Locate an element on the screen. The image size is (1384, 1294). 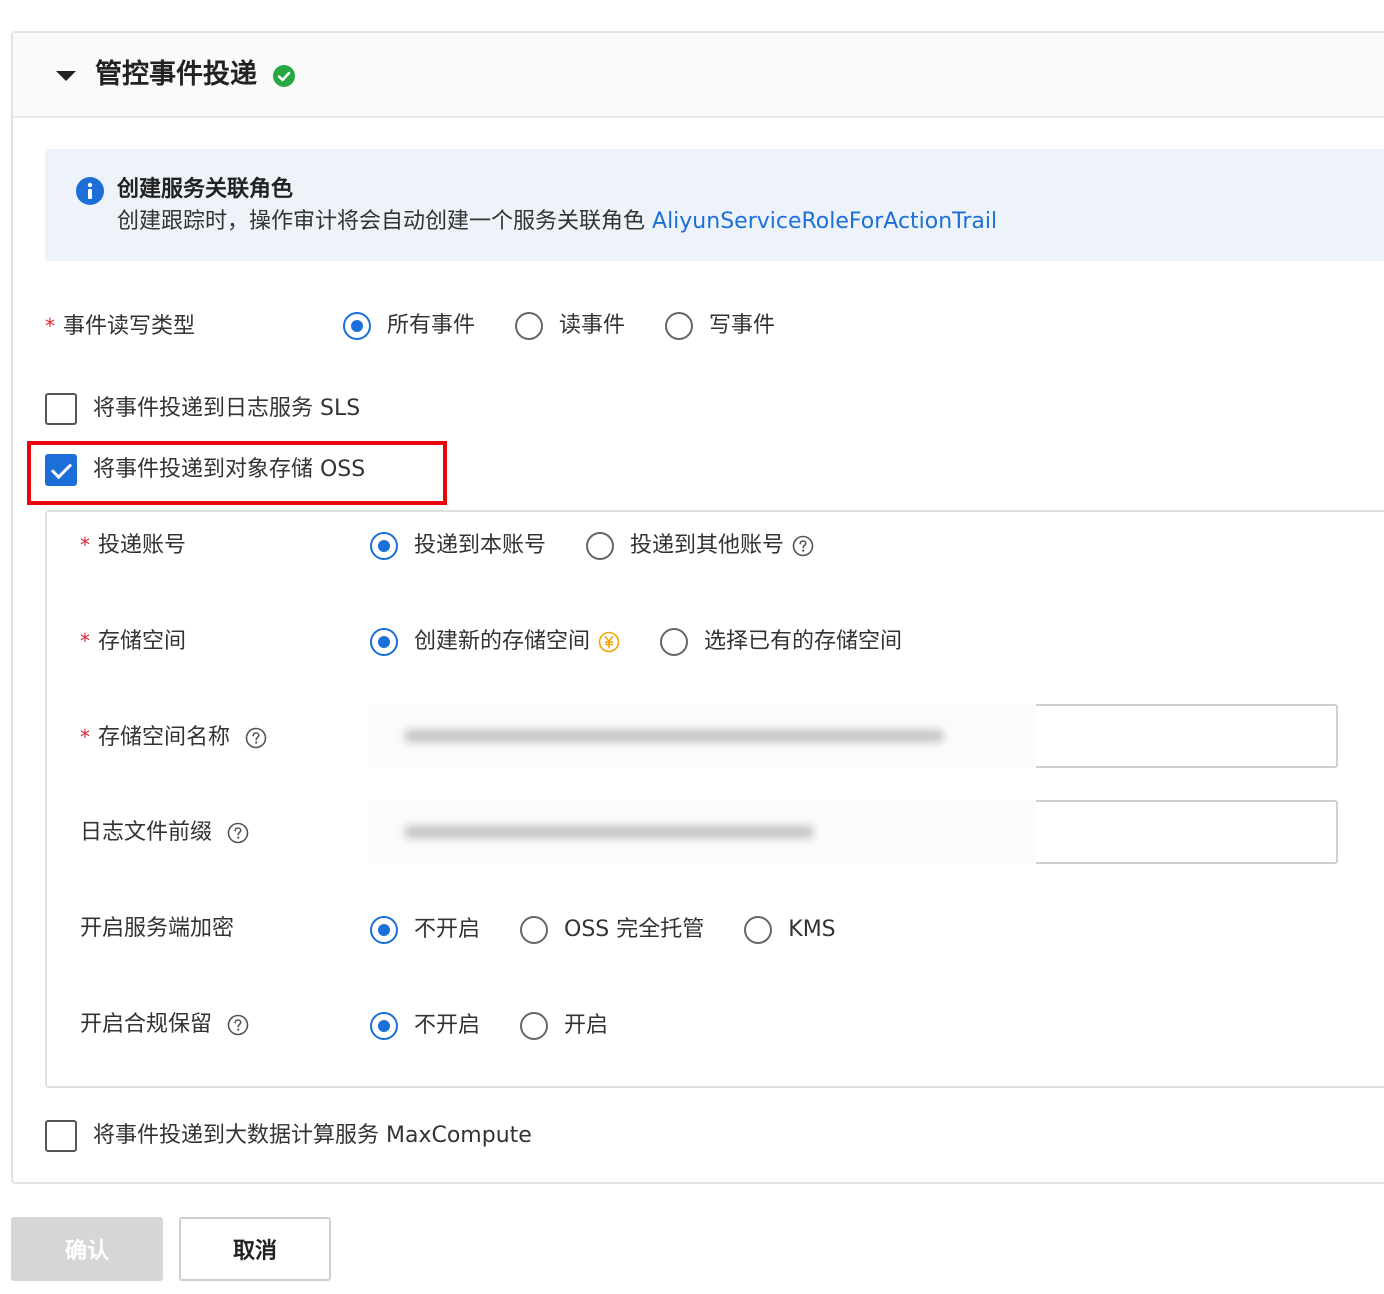
deliver-maxcompute-label: 将事件投递到大数据计算服务 MaxCompute is located at coordinates (312, 1135).